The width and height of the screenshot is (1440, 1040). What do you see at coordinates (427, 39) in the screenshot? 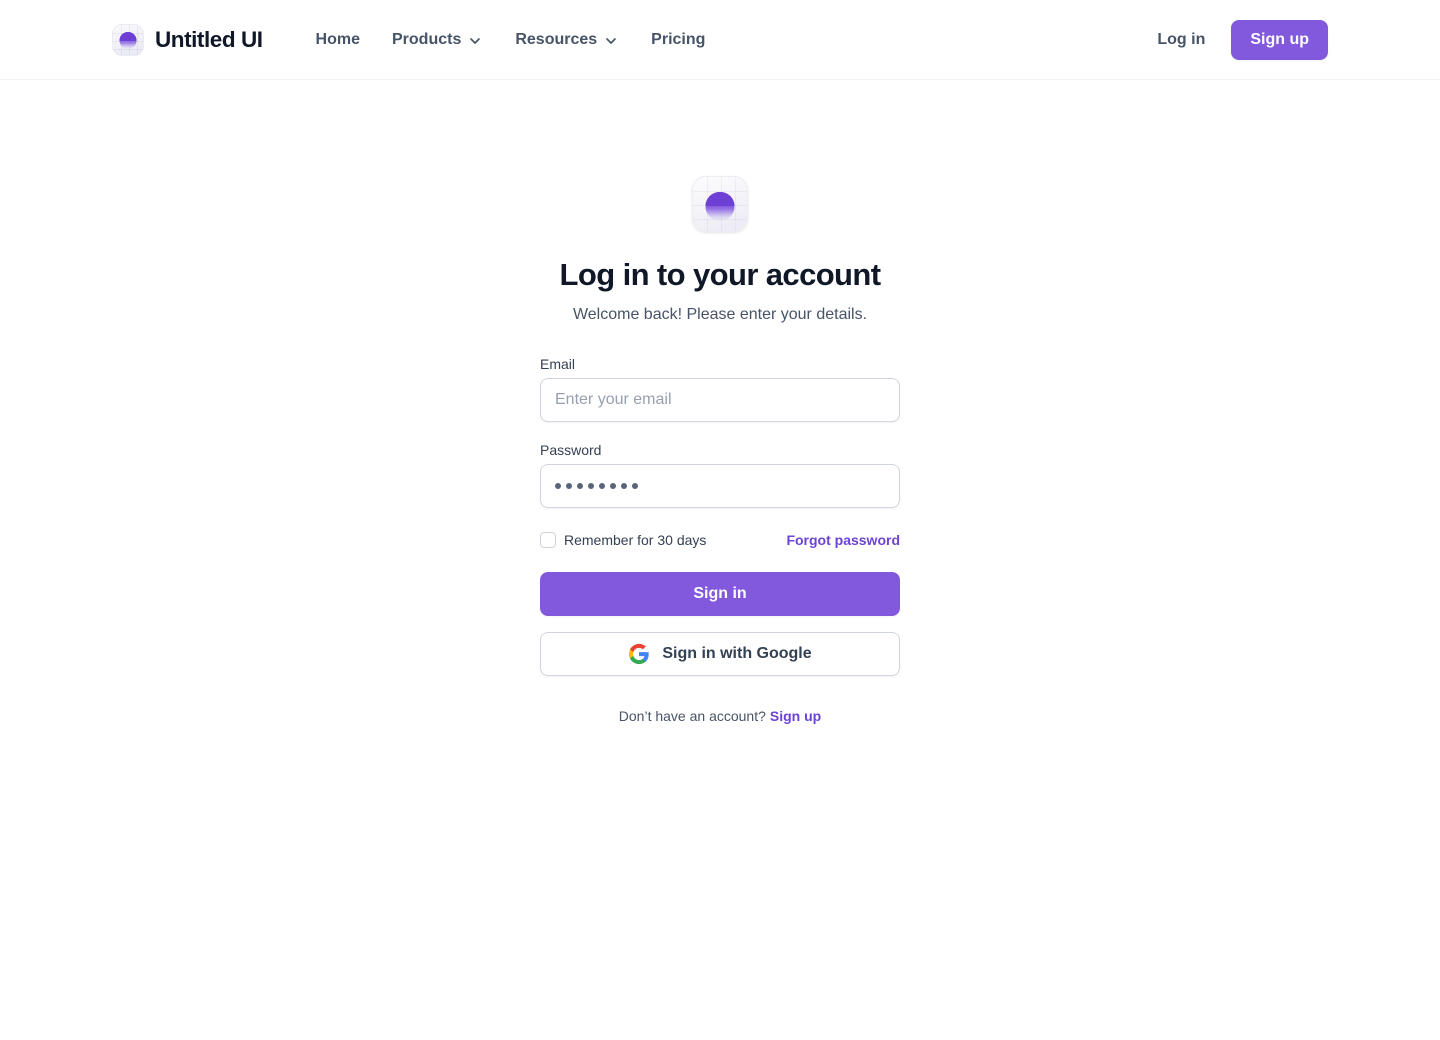
I see `nav-item-label: Products` at bounding box center [427, 39].